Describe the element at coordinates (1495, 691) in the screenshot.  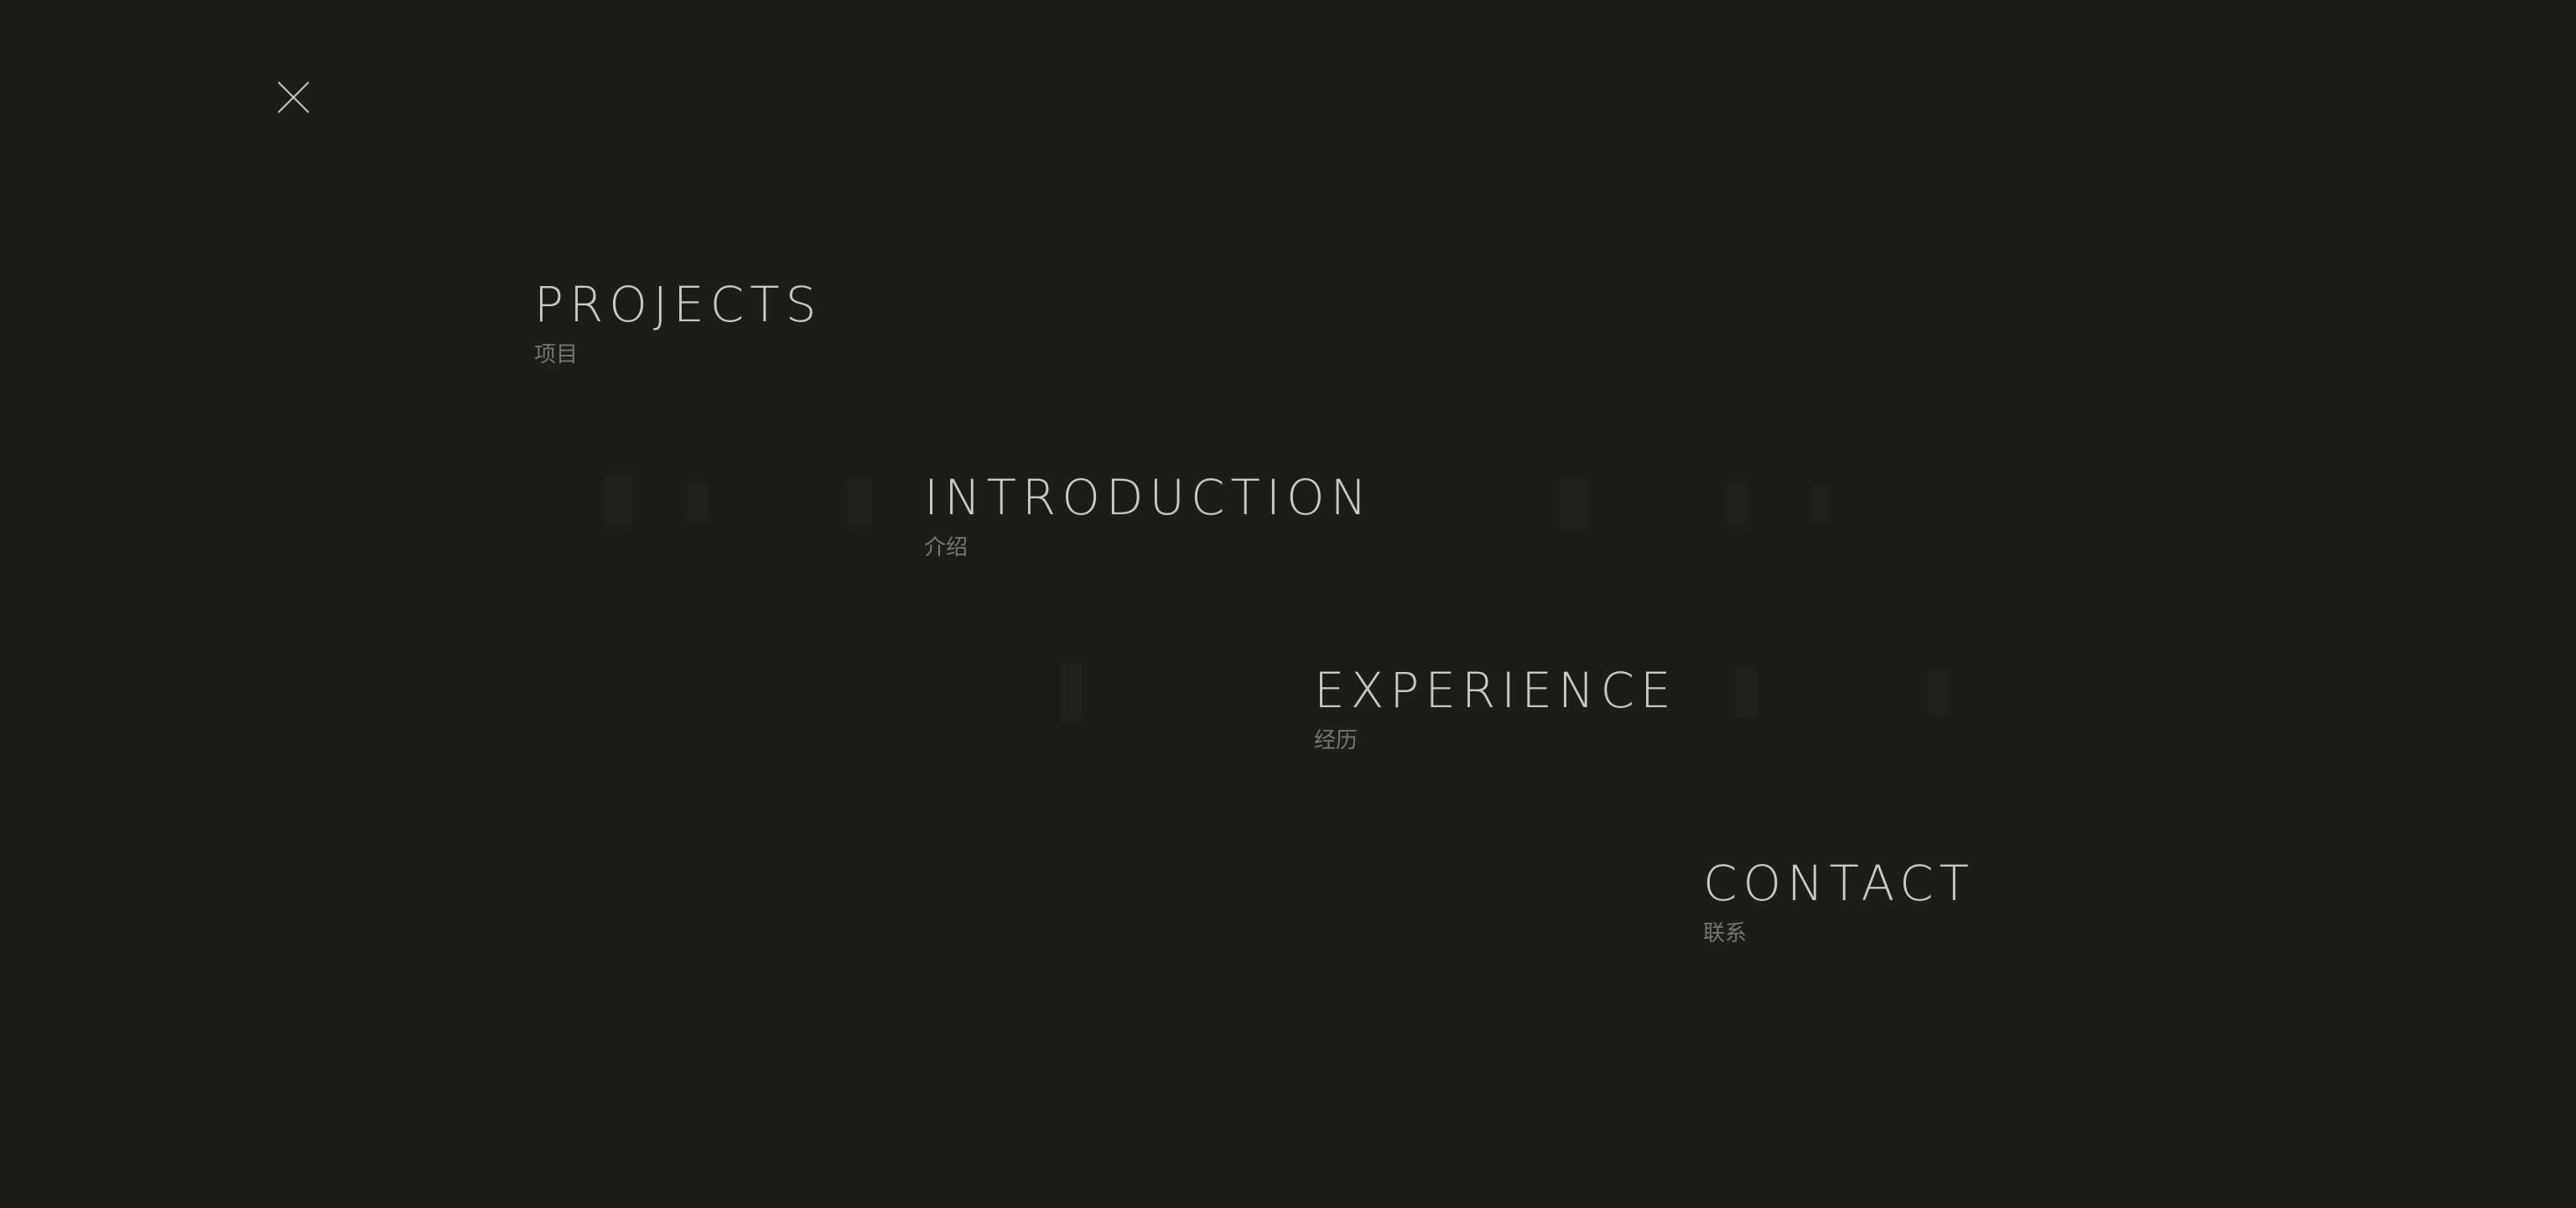
I see `menu-item-title: EXPERIENCE` at that location.